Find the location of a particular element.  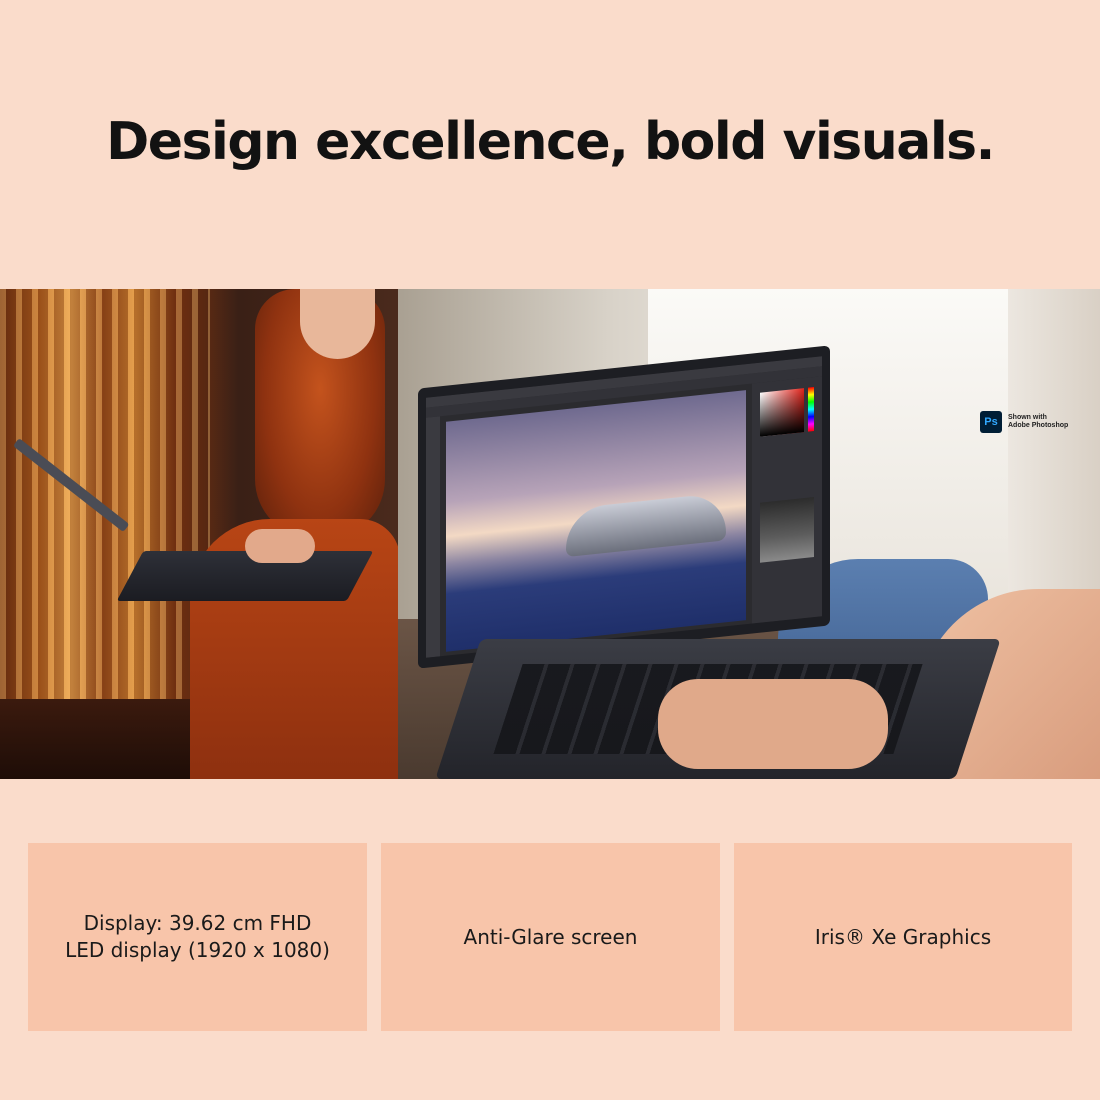

ps-toolbar is located at coordinates (433, 537).